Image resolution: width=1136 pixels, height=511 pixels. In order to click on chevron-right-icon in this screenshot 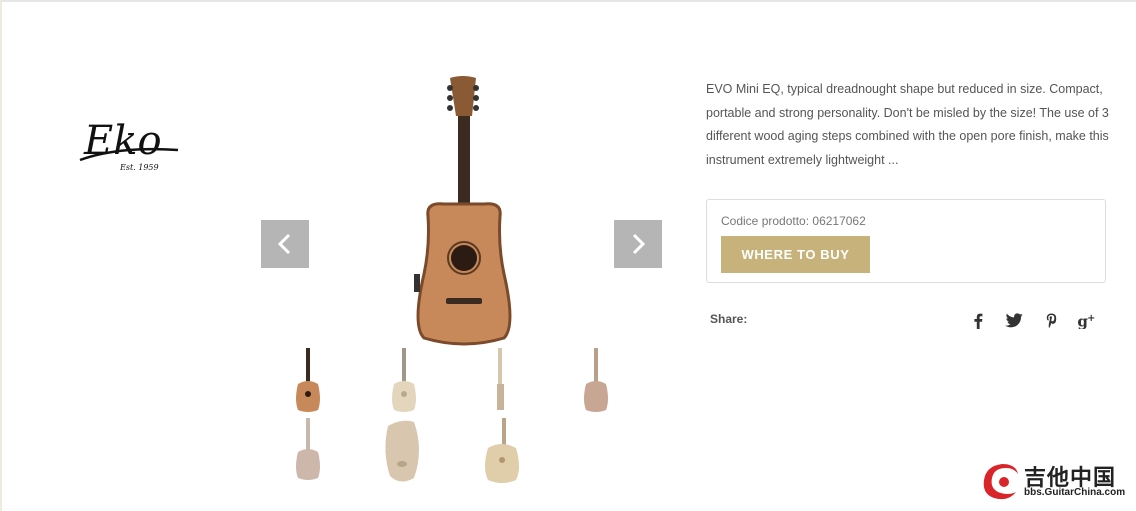, I will do `click(639, 244)`.